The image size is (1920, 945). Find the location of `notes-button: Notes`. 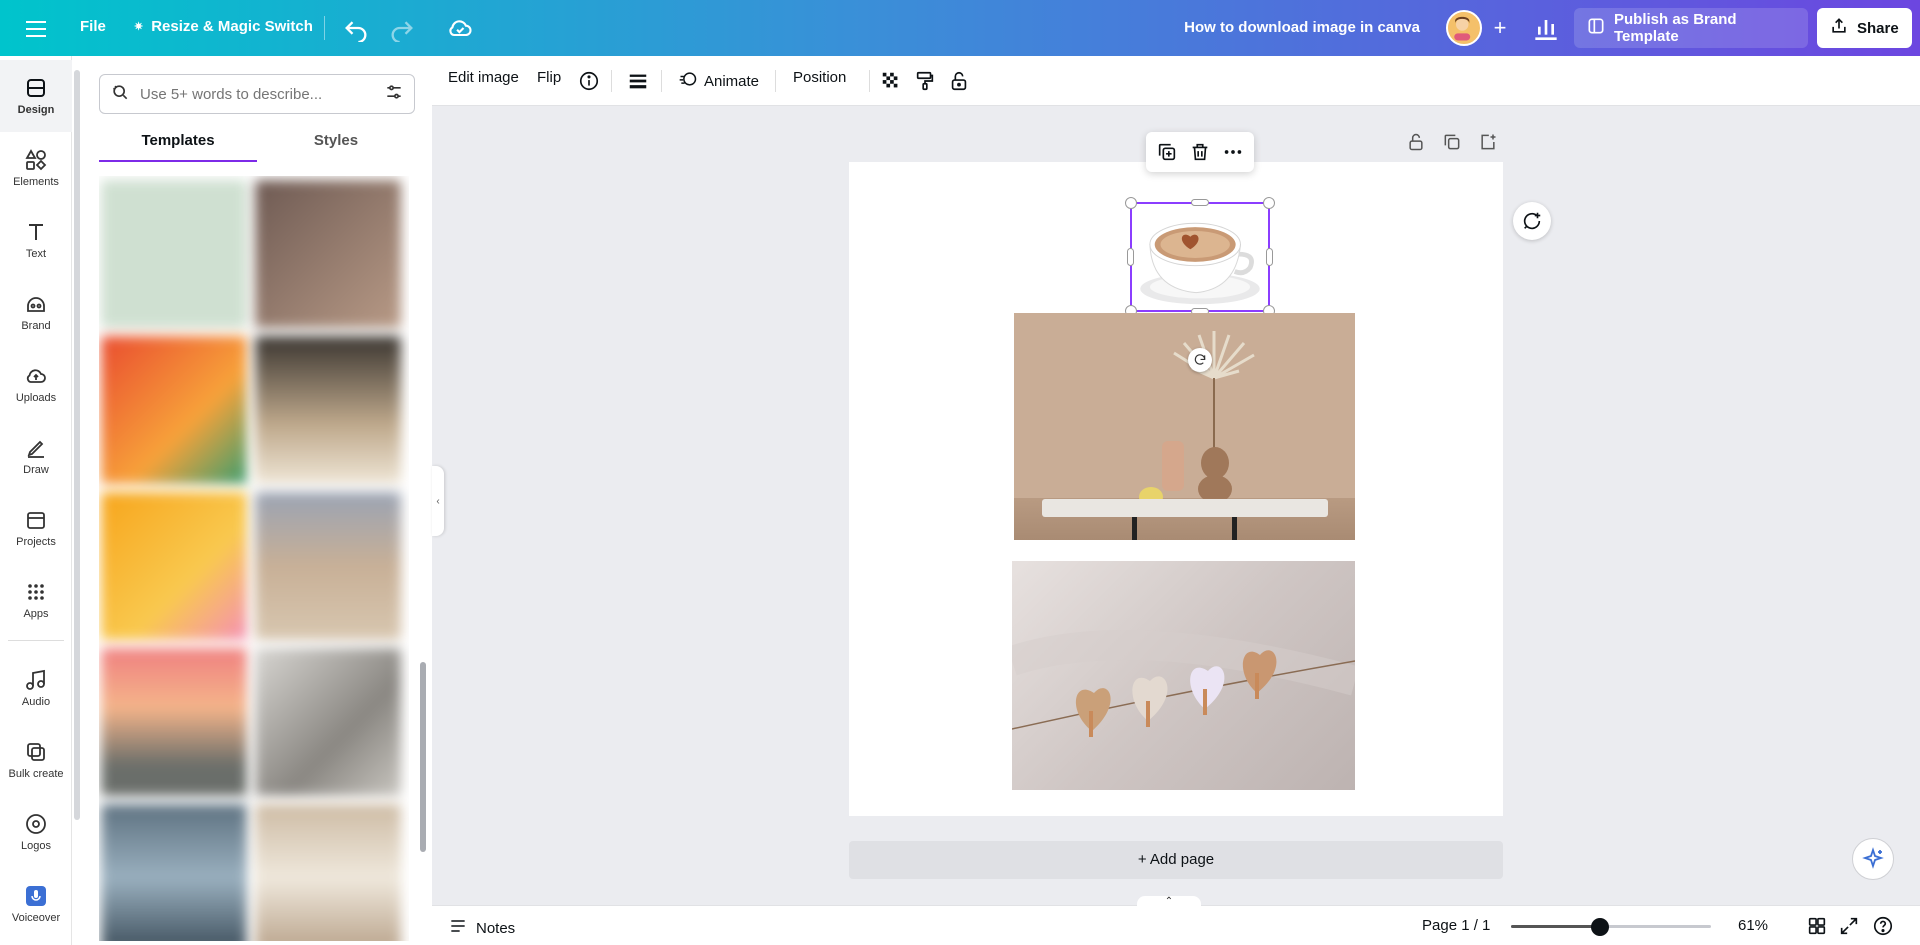

notes-button: Notes is located at coordinates (481, 928).